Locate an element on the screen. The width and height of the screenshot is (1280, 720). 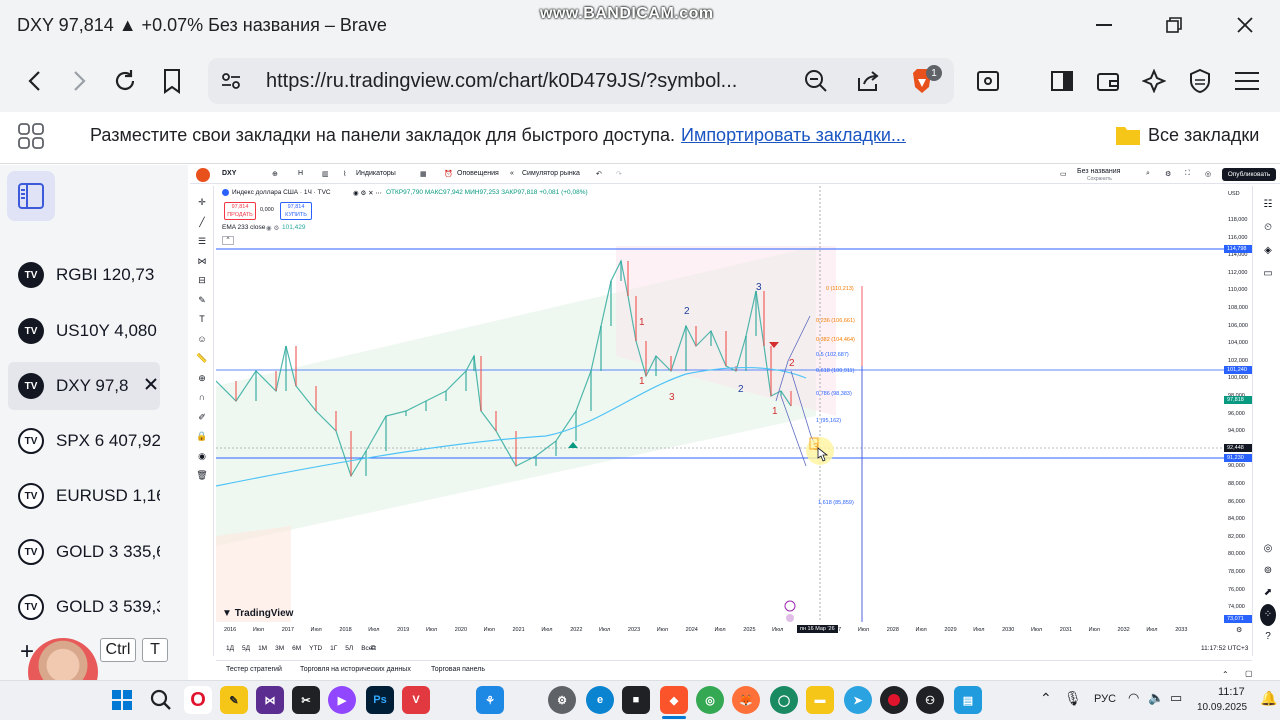
close-window-button is located at coordinates (1245, 25).